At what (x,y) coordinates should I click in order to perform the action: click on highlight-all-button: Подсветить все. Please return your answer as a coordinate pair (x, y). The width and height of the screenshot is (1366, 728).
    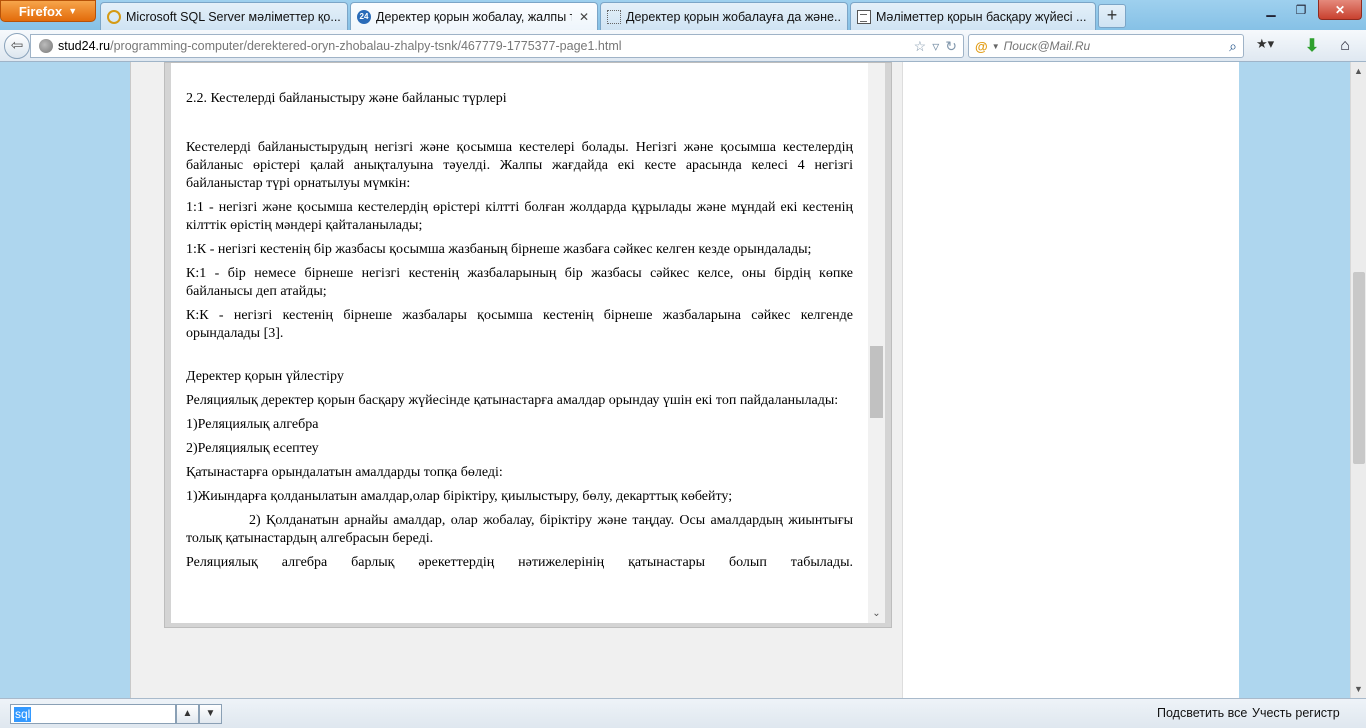
    Looking at the image, I should click on (1202, 713).